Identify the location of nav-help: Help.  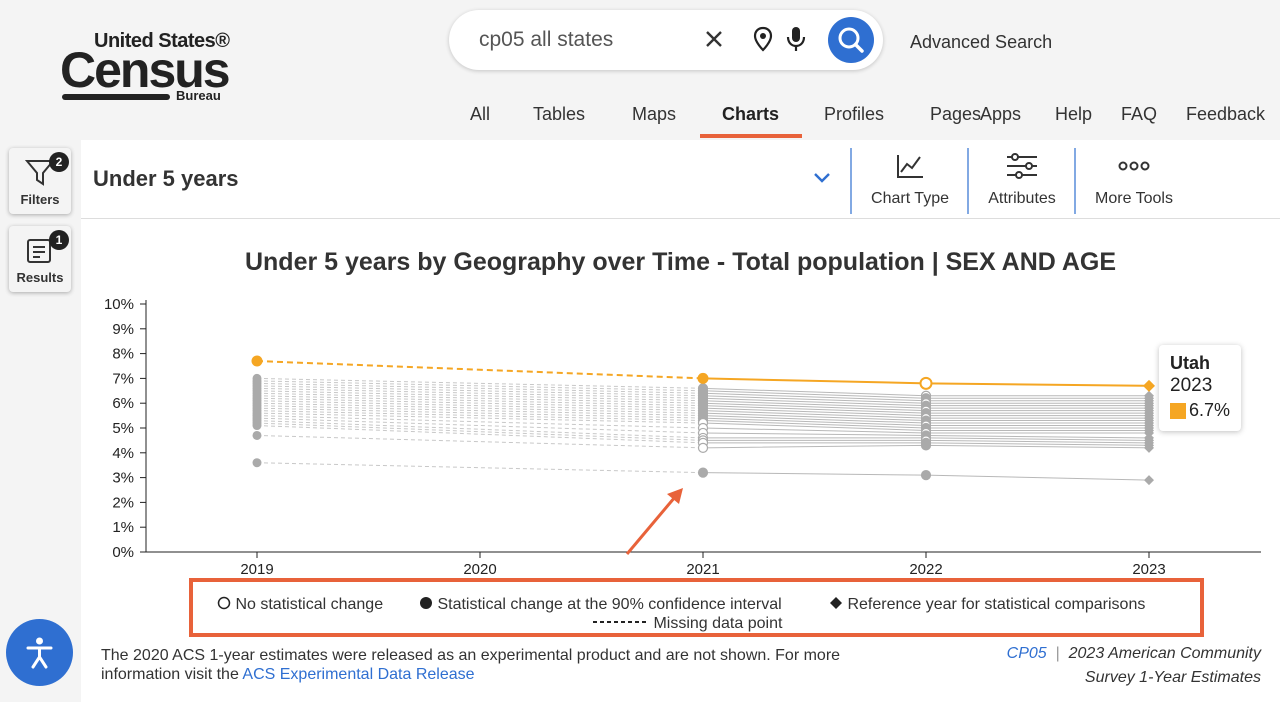
(1073, 114).